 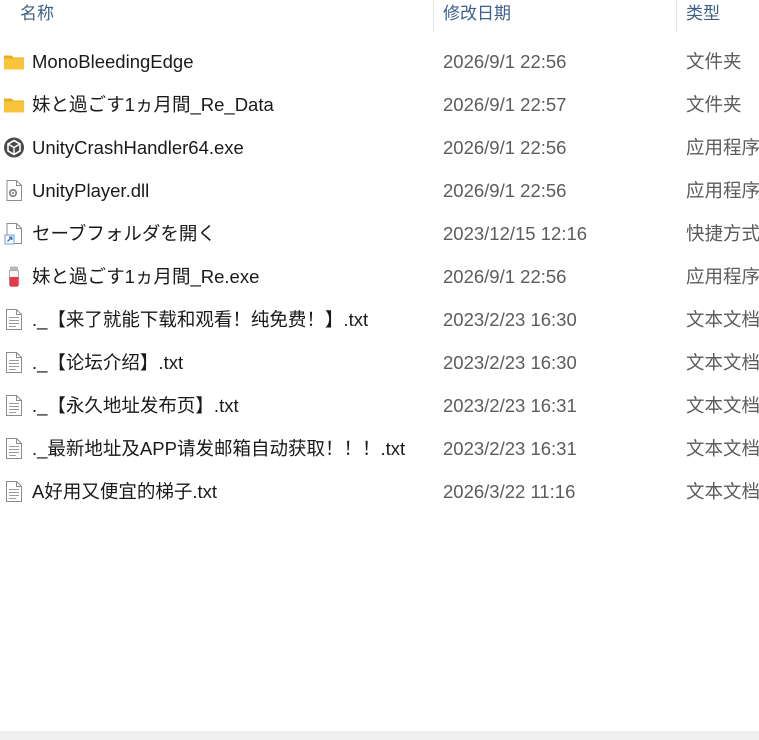 I want to click on file-name: セーブフォルダを開く, so click(x=124, y=233).